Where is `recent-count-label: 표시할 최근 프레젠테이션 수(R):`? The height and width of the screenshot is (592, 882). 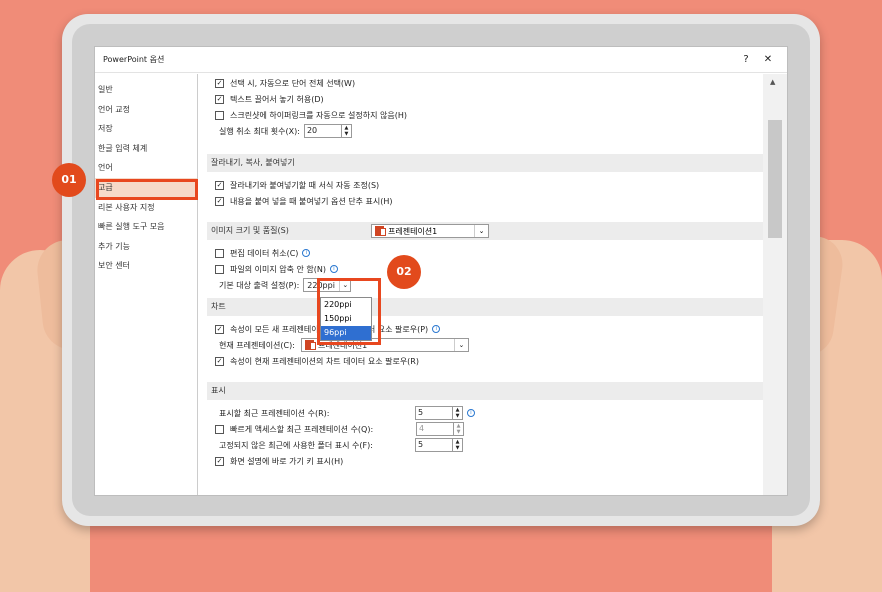 recent-count-label: 표시할 최근 프레젠테이션 수(R): is located at coordinates (274, 413).